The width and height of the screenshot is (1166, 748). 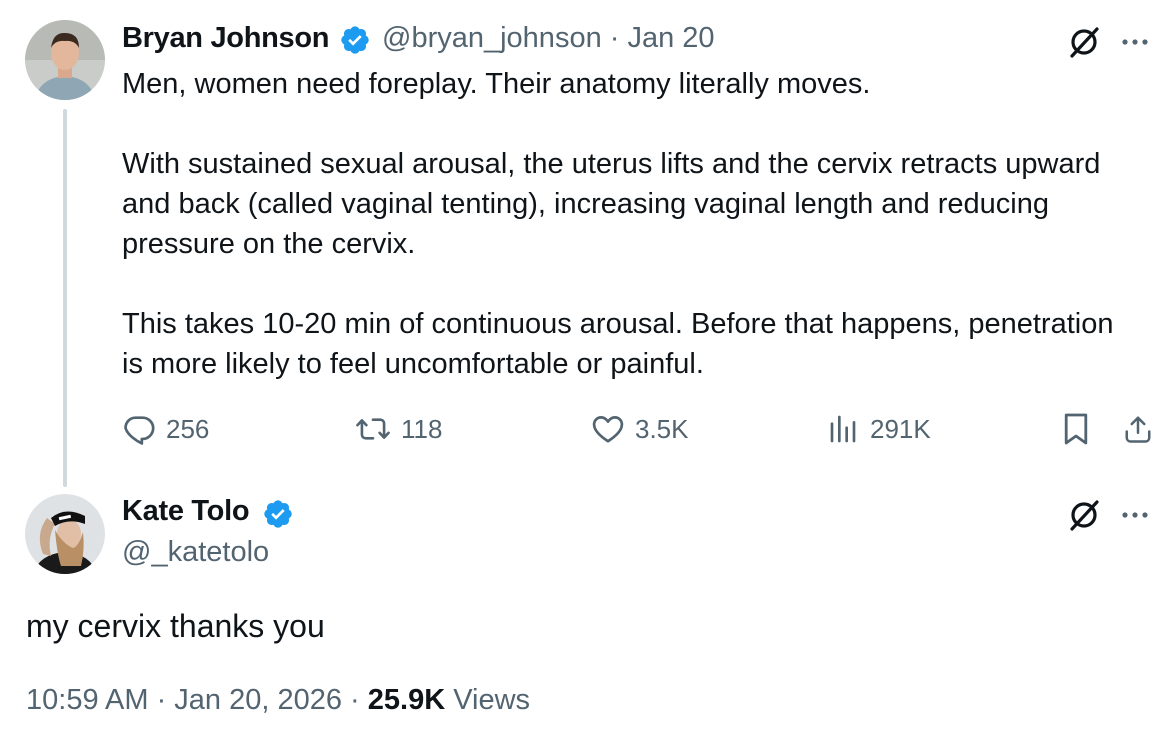 I want to click on heart-icon, so click(x=608, y=429).